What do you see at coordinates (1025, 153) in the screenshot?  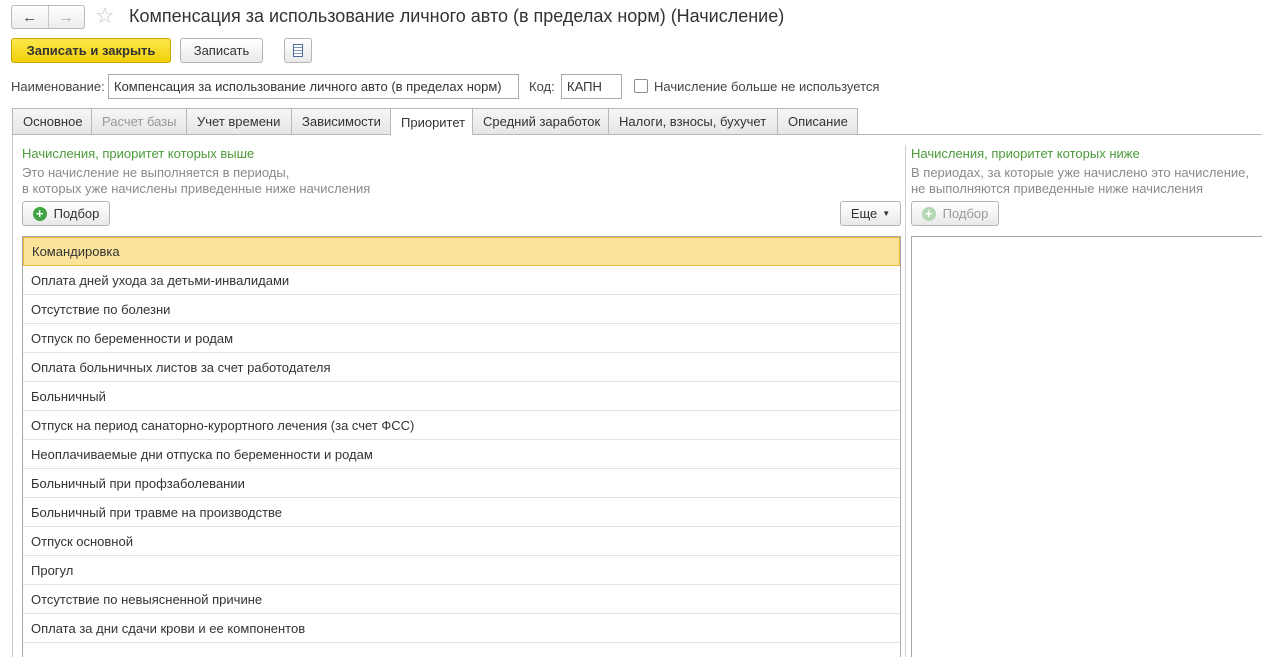 I see `right-panel-heading: Начисления, приоритет которых ниже` at bounding box center [1025, 153].